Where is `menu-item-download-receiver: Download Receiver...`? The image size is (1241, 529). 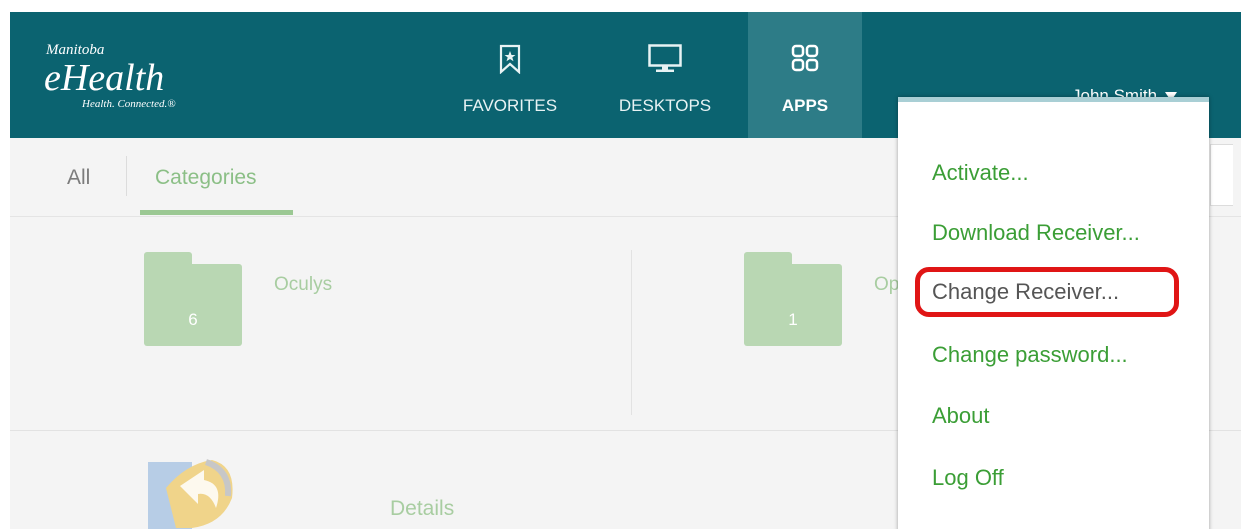 menu-item-download-receiver: Download Receiver... is located at coordinates (1036, 233).